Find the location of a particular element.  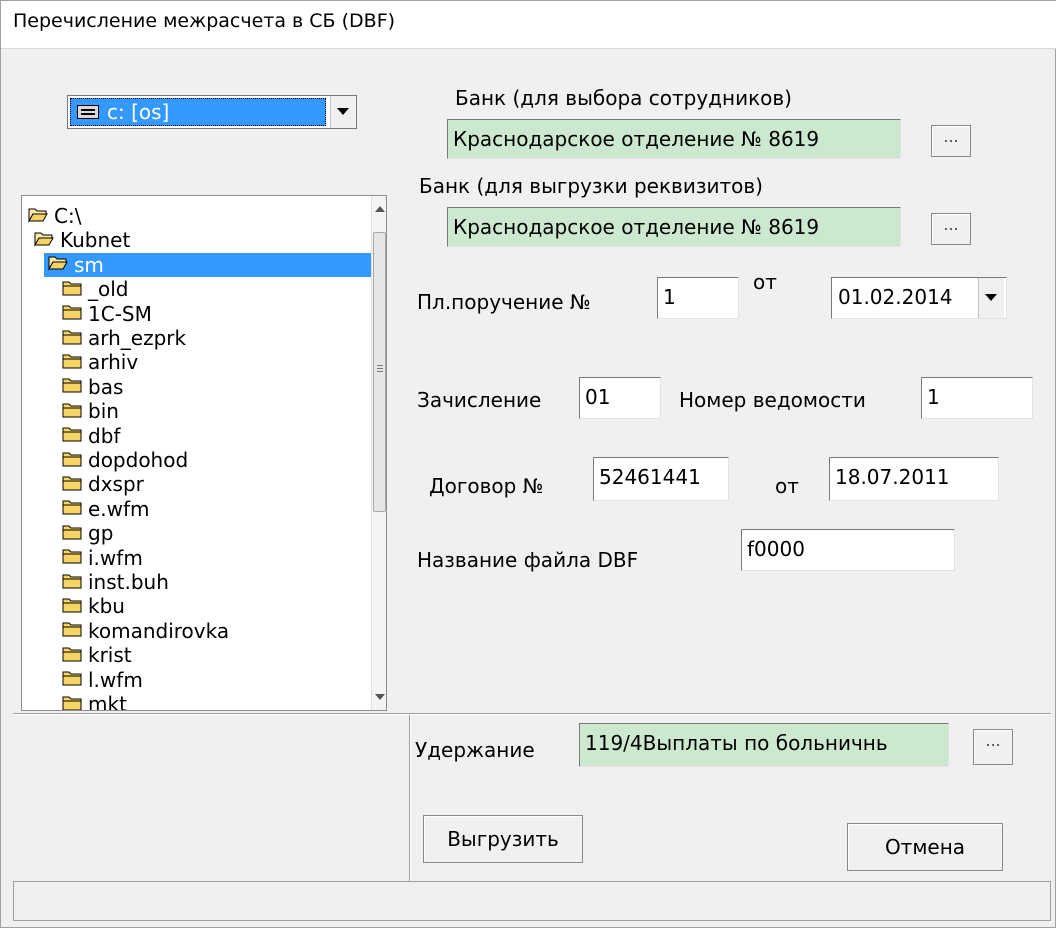

payment-order-label: Пл.поручение № is located at coordinates (504, 302).